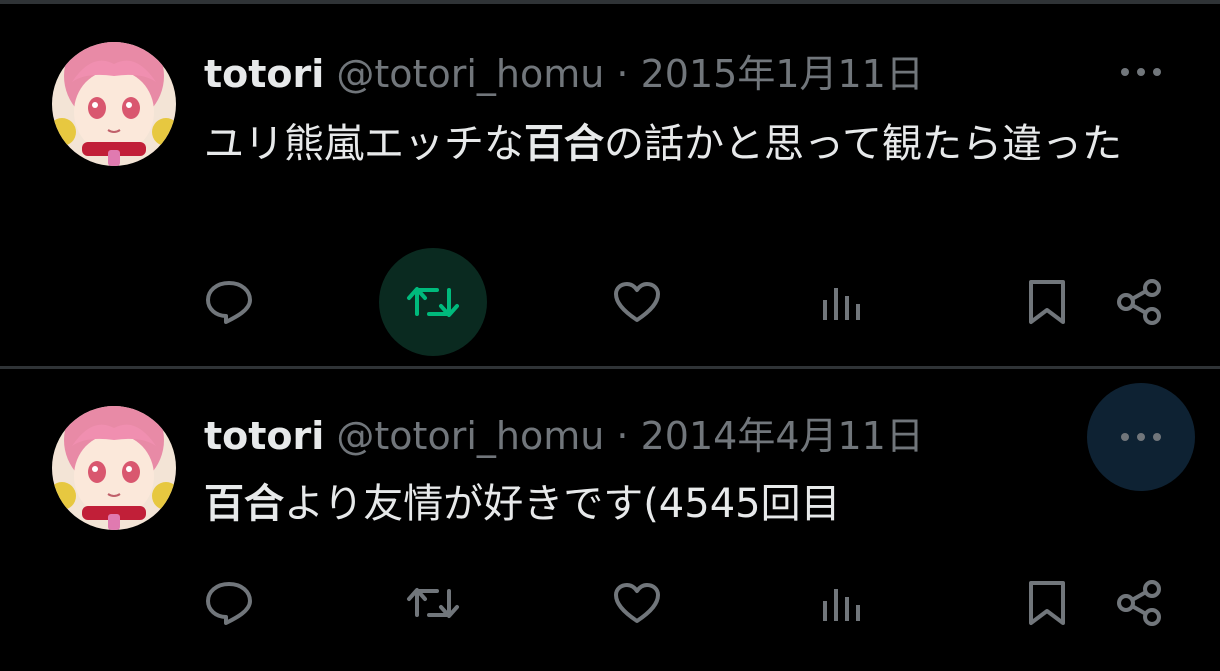  What do you see at coordinates (782, 436) in the screenshot?
I see `tweet-date: 2014年4月11日` at bounding box center [782, 436].